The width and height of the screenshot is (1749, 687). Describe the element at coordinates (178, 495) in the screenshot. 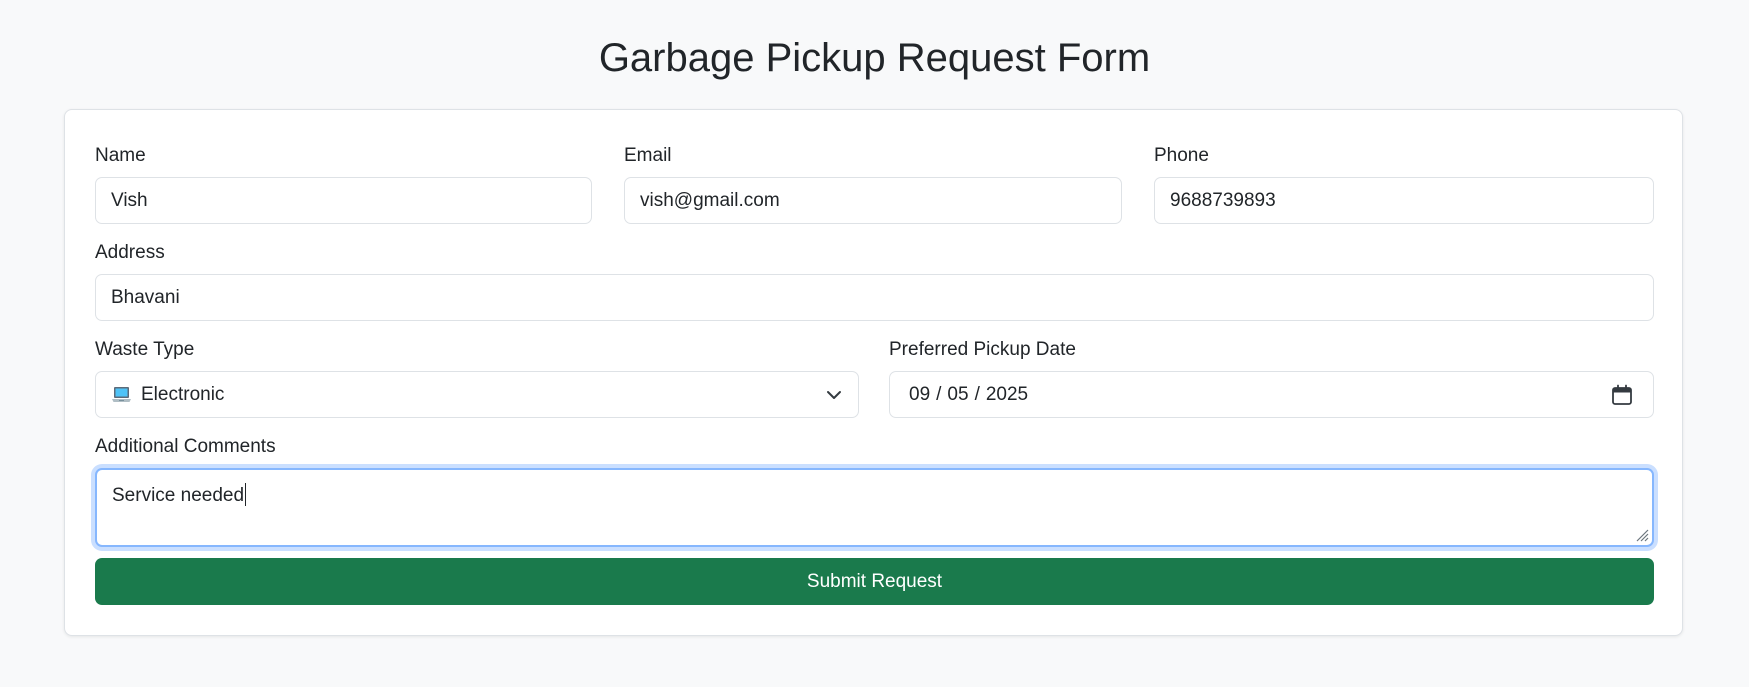

I see `comments-text: Service needed` at that location.